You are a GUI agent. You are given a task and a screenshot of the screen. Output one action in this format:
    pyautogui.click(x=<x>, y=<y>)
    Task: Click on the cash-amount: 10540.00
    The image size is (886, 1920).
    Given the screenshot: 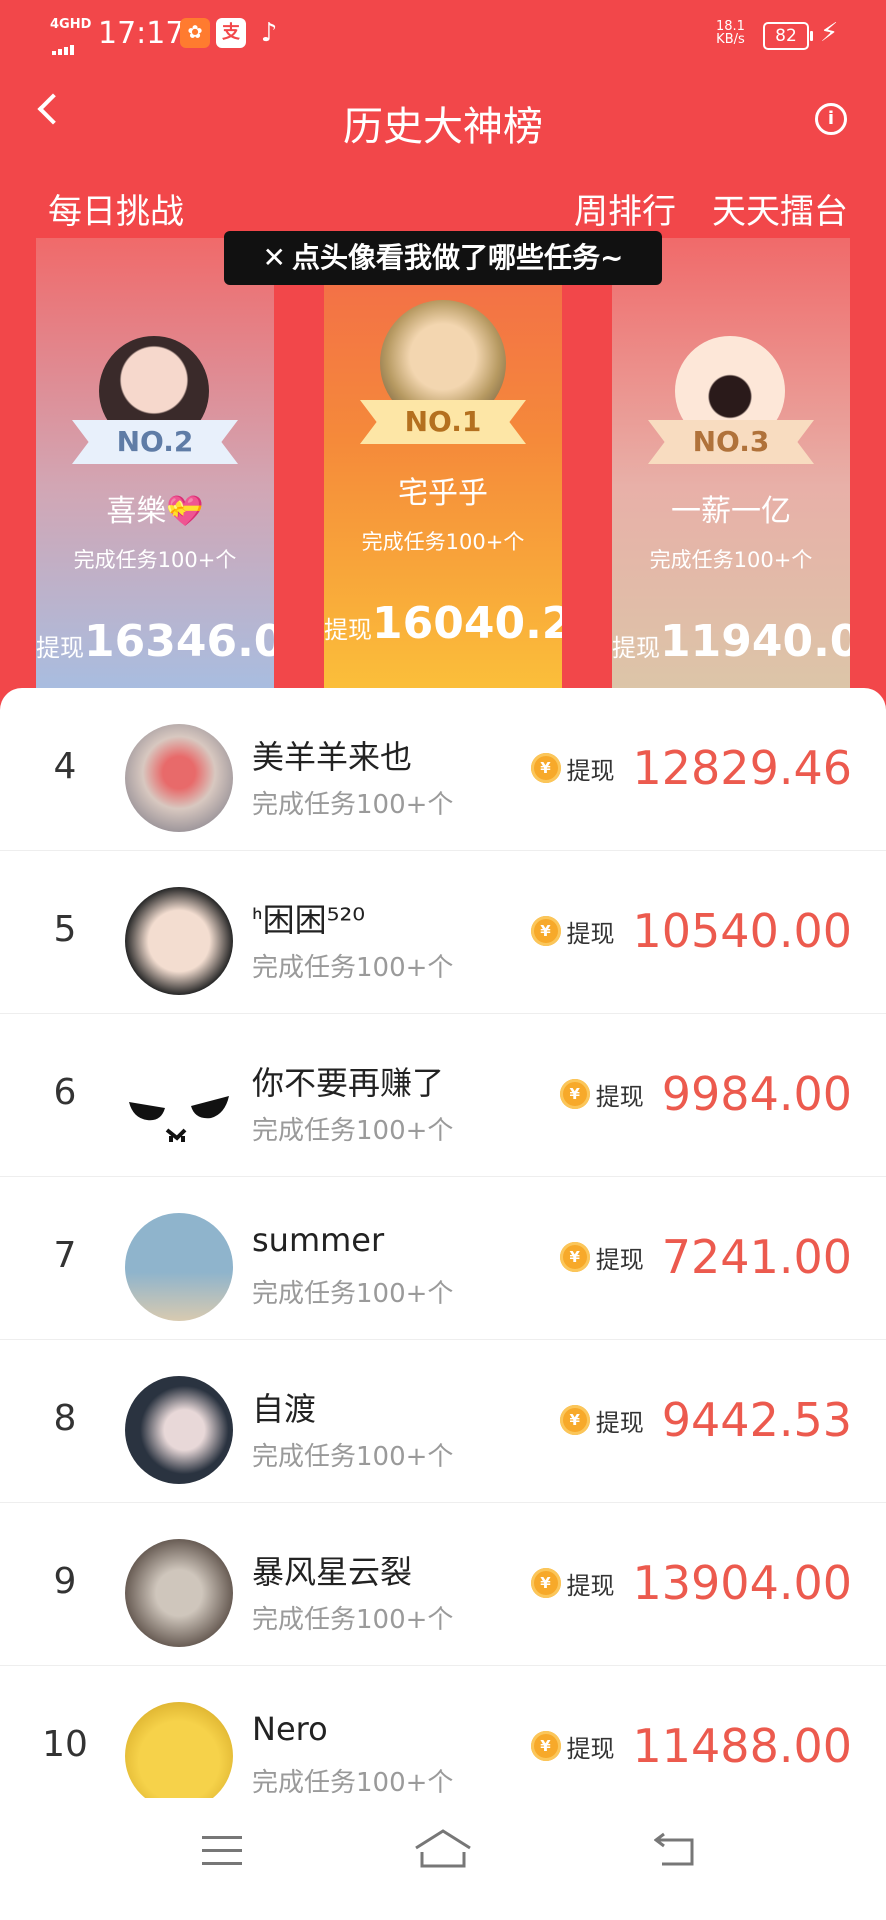 What is the action you would take?
    pyautogui.click(x=742, y=931)
    